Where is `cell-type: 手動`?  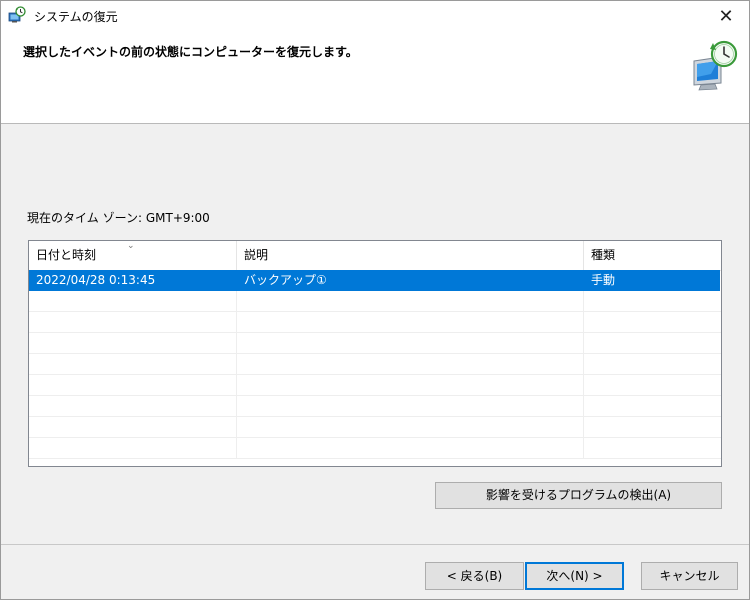
cell-type: 手動 is located at coordinates (652, 280).